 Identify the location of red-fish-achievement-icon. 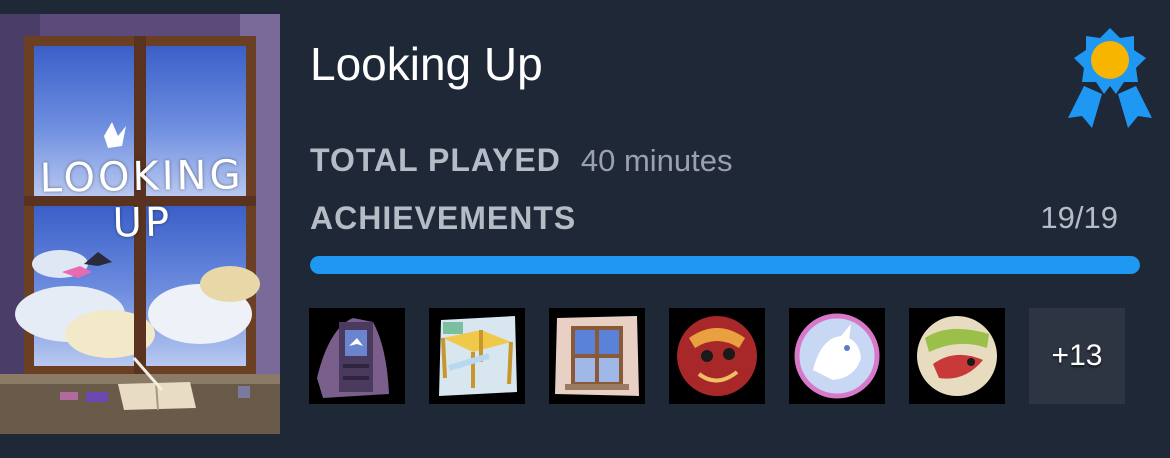
(957, 356).